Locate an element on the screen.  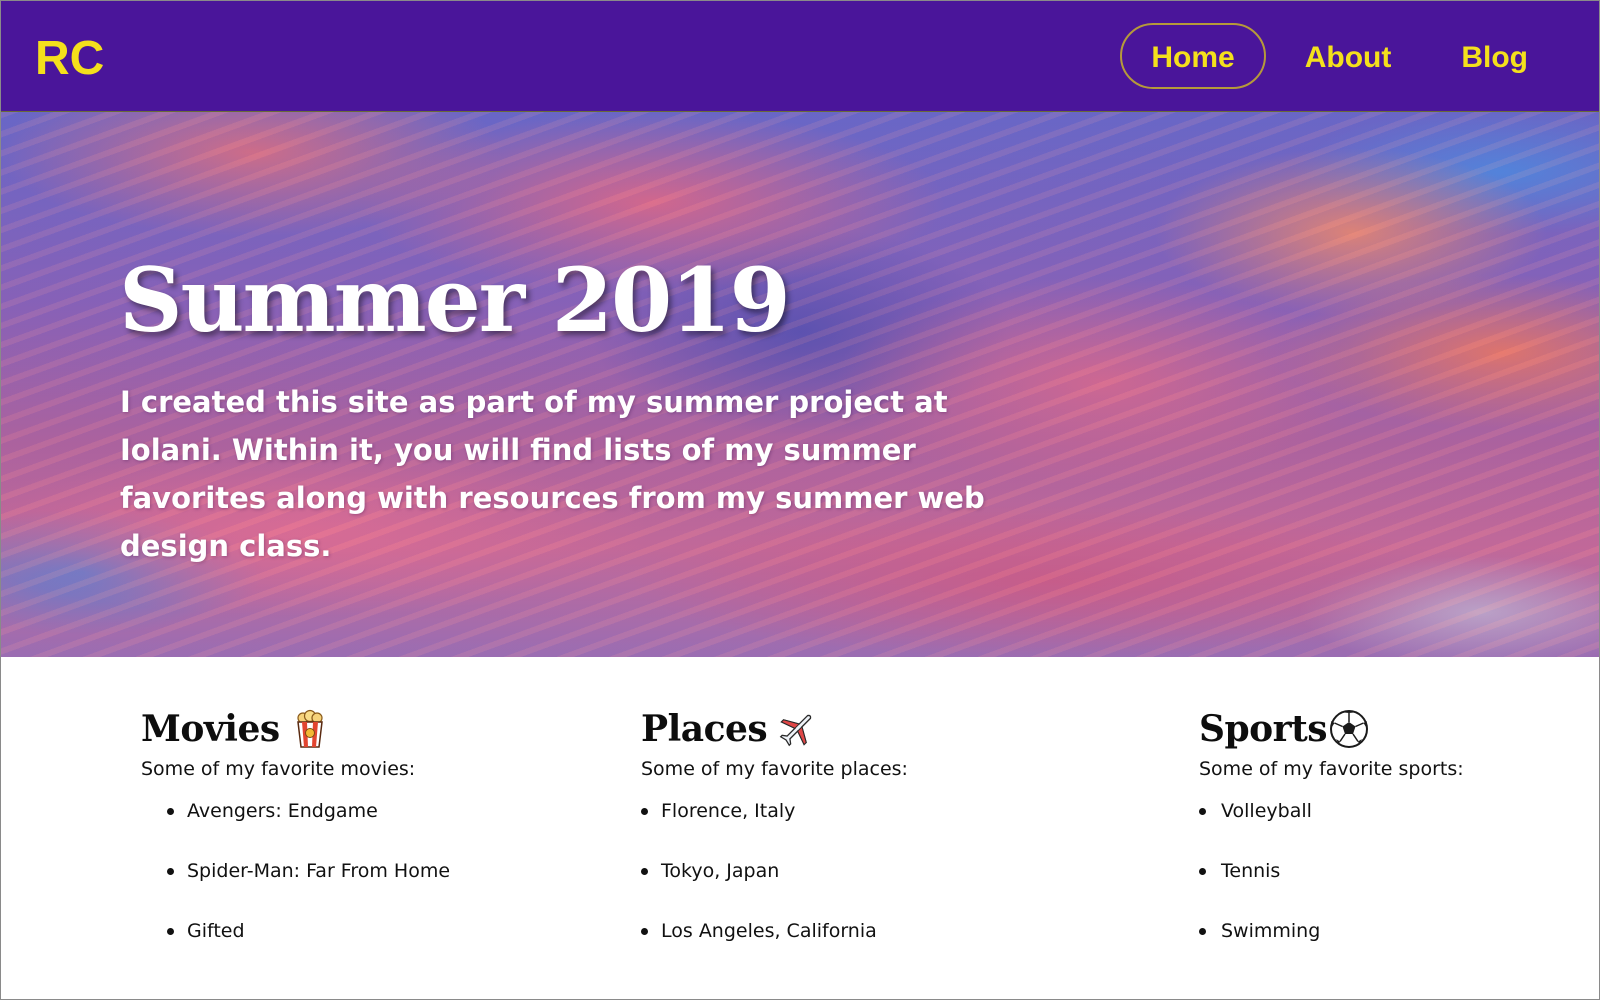
sport-item-text: Volleyball is located at coordinates (1266, 811).